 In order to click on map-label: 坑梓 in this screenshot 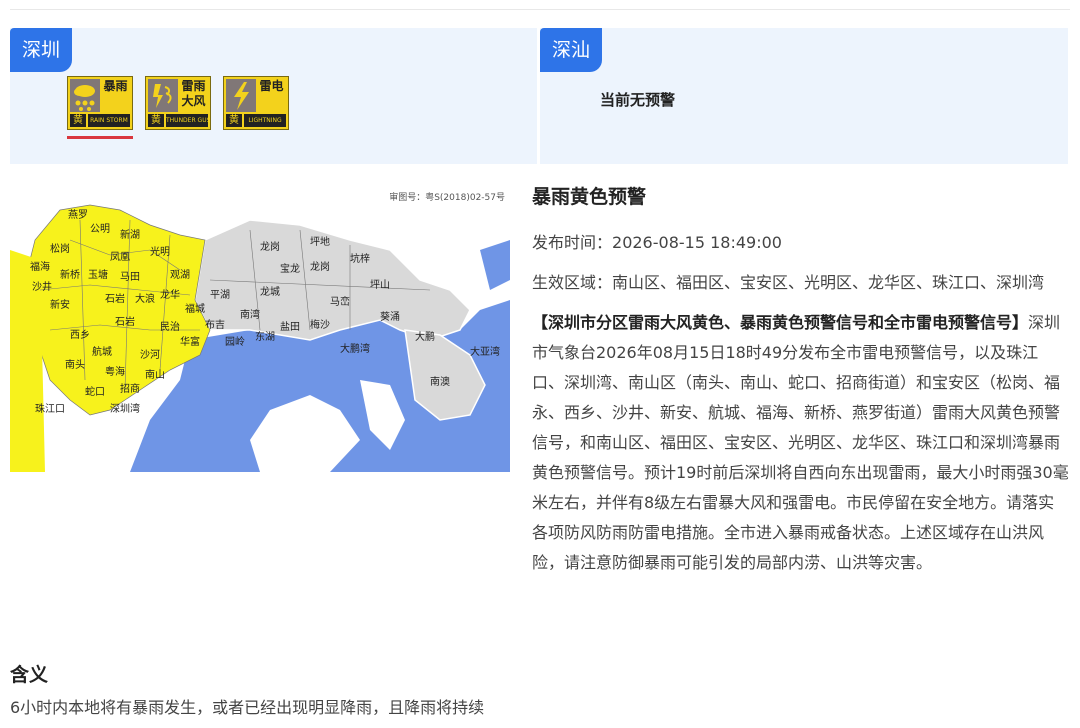, I will do `click(360, 258)`.